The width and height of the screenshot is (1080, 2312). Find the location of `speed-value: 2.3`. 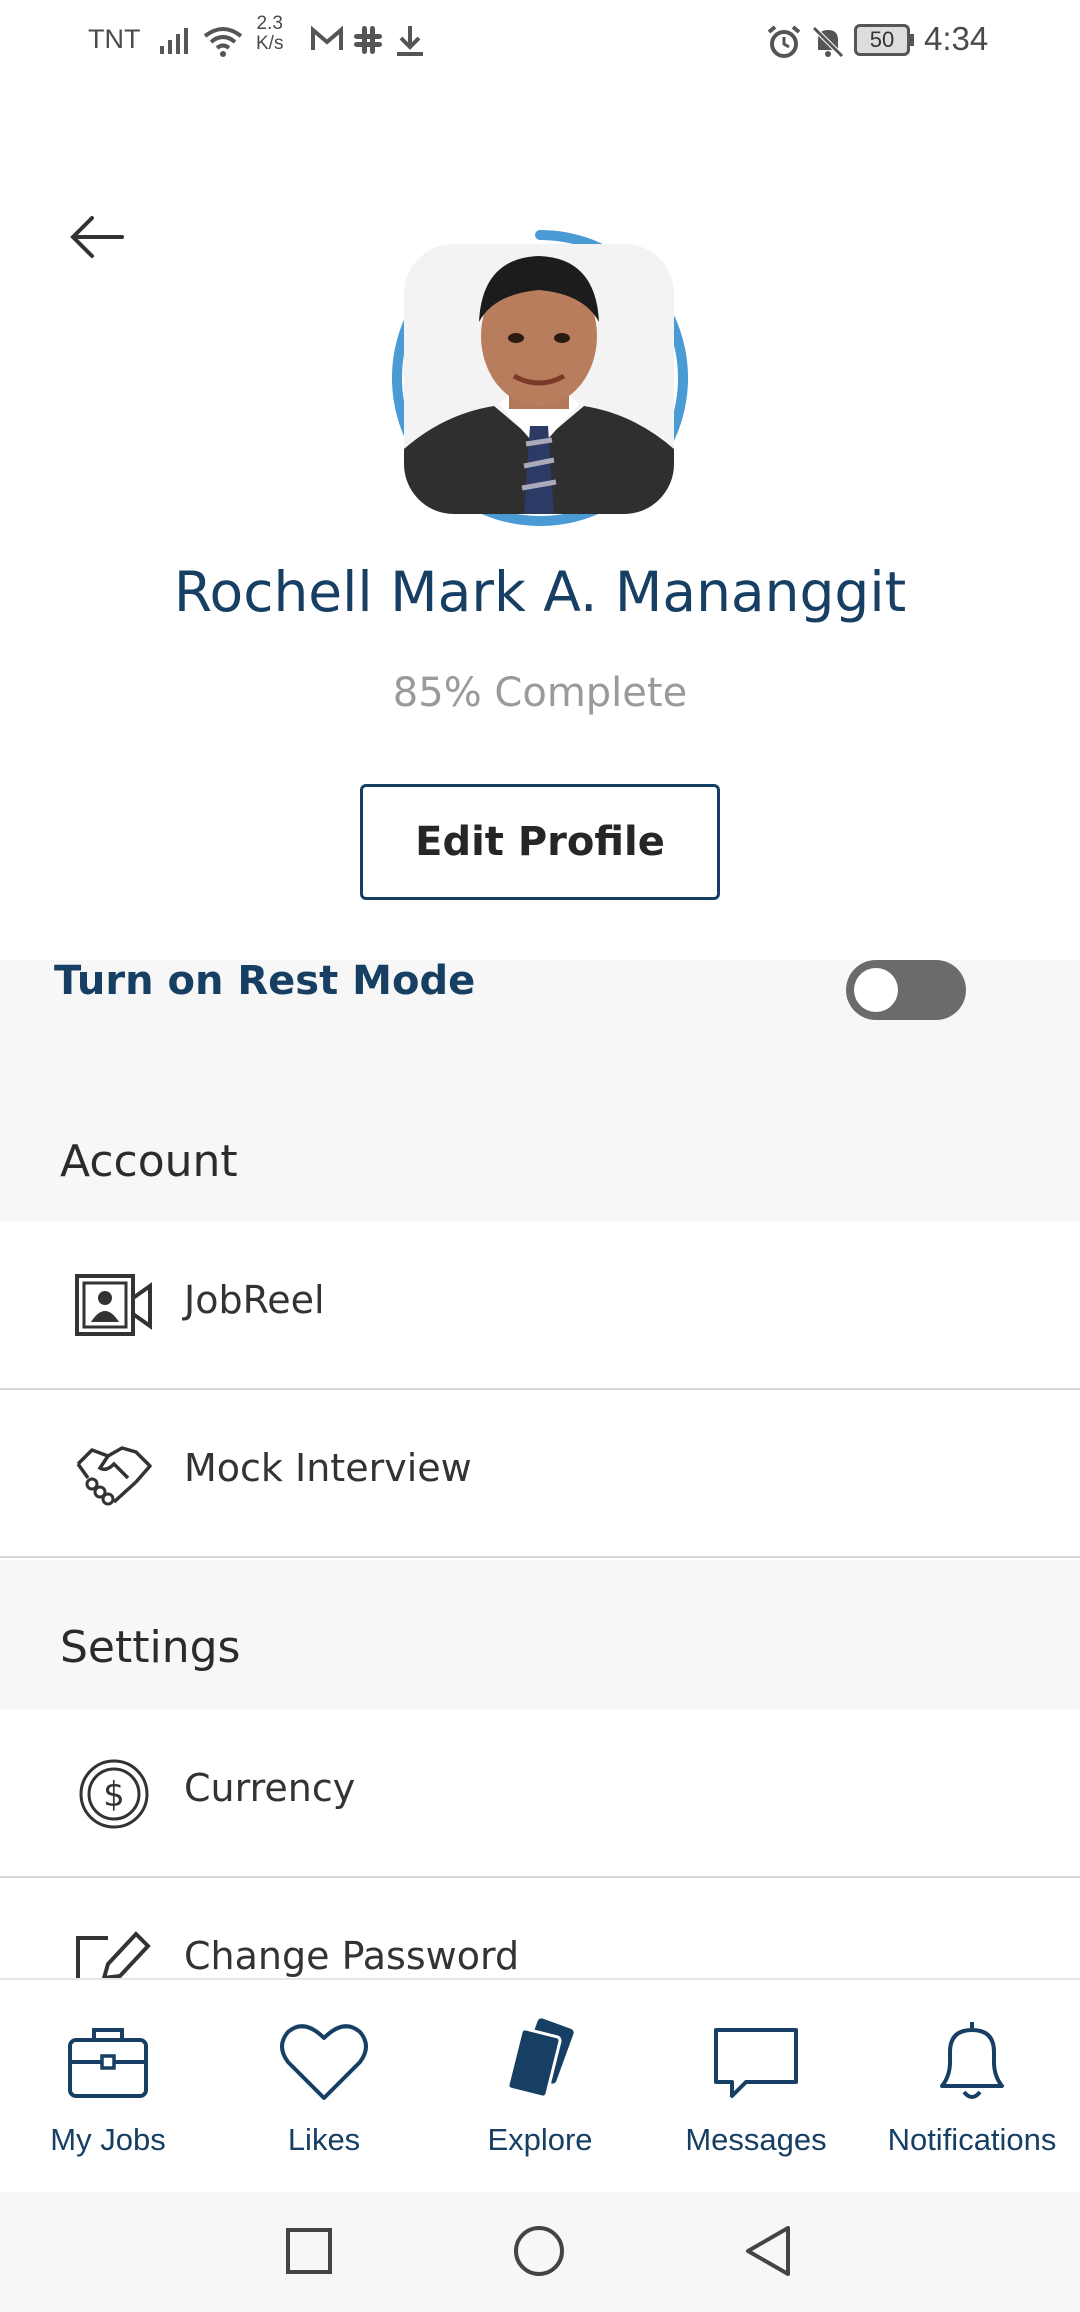

speed-value: 2.3 is located at coordinates (269, 23).